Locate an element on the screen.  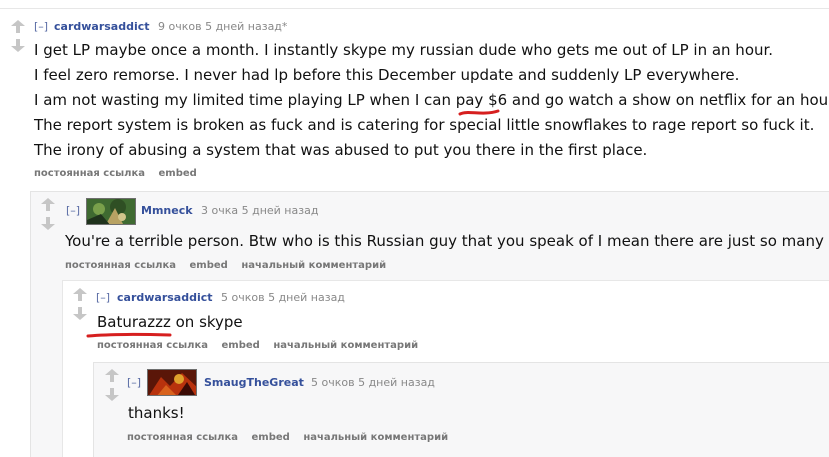
score-and-time: 3 очка 5 дней назад is located at coordinates (260, 210).